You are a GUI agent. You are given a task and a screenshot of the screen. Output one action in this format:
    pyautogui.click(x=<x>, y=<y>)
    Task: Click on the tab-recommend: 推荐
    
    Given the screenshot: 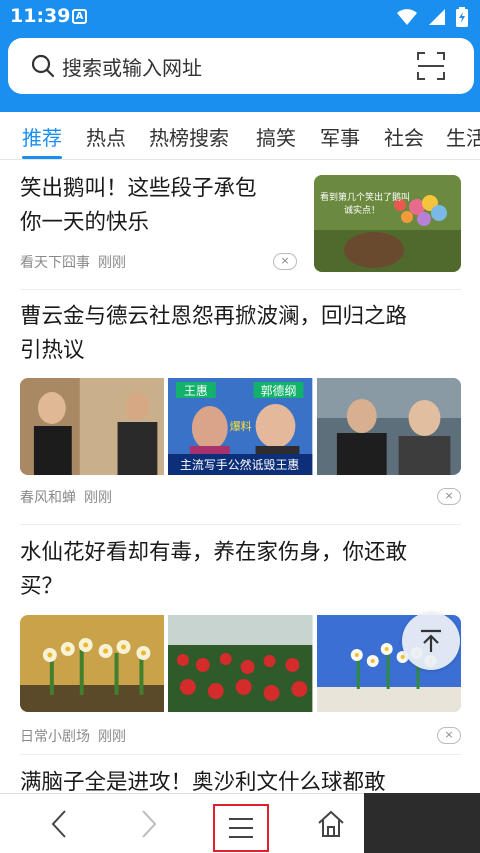 What is the action you would take?
    pyautogui.click(x=42, y=136)
    